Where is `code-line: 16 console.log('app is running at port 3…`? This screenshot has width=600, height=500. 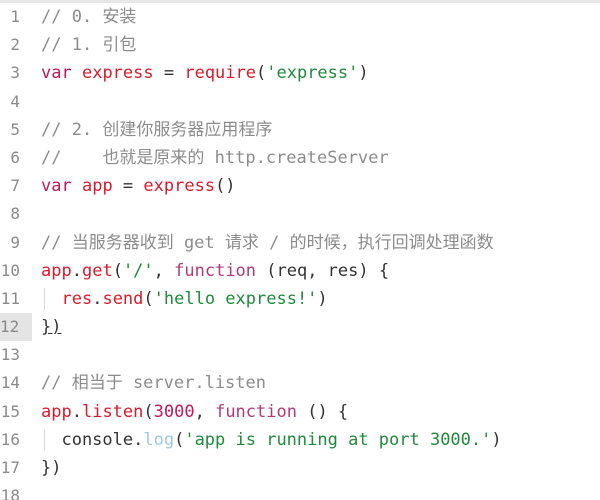 code-line: 16 console.log('app is running at port 3… is located at coordinates (300, 440).